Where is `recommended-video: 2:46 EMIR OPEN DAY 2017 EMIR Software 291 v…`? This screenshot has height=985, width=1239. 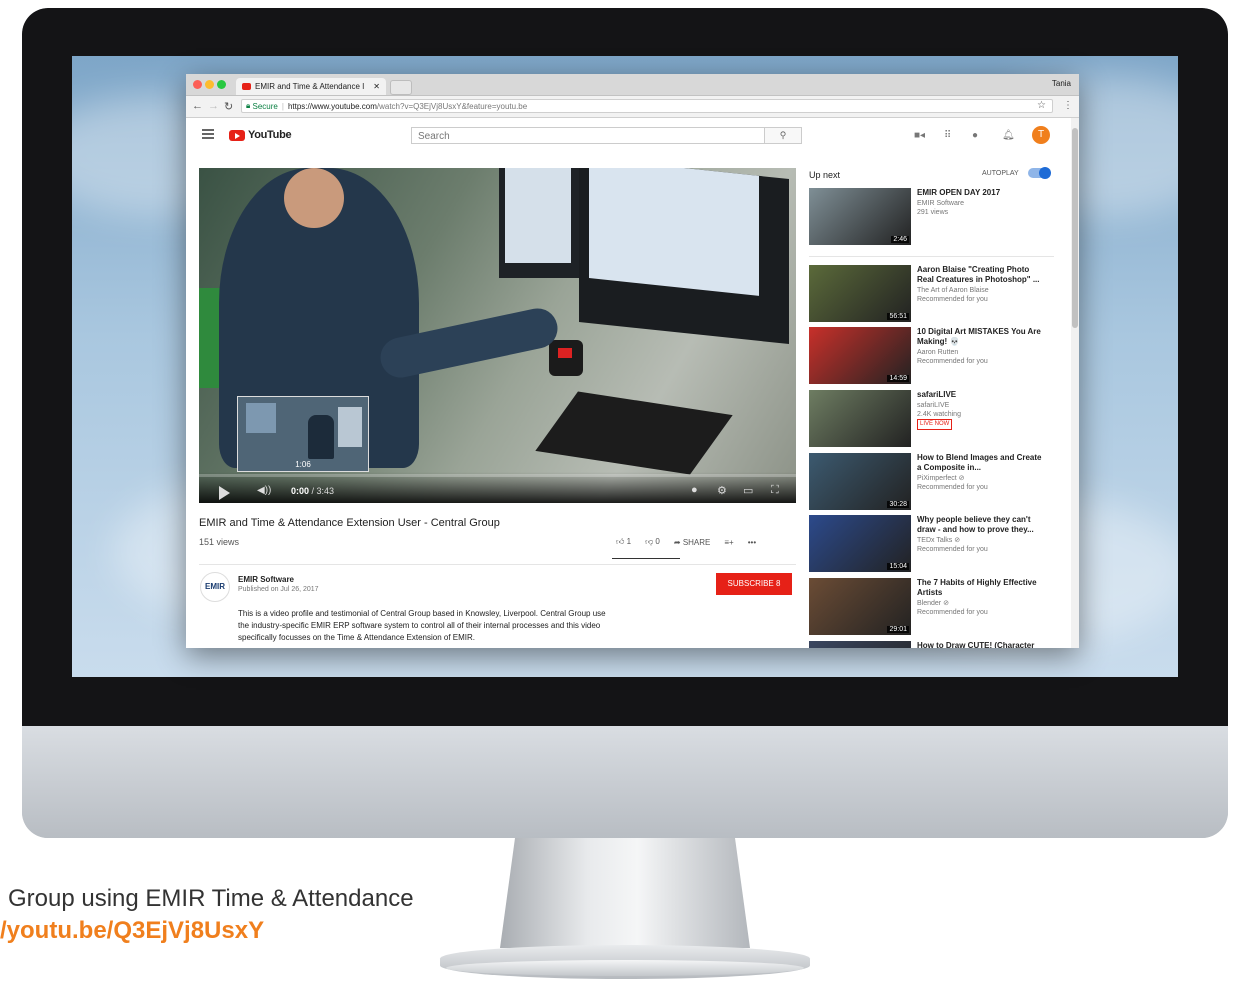 recommended-video: 2:46 EMIR OPEN DAY 2017 EMIR Software 291 v… is located at coordinates (931, 217).